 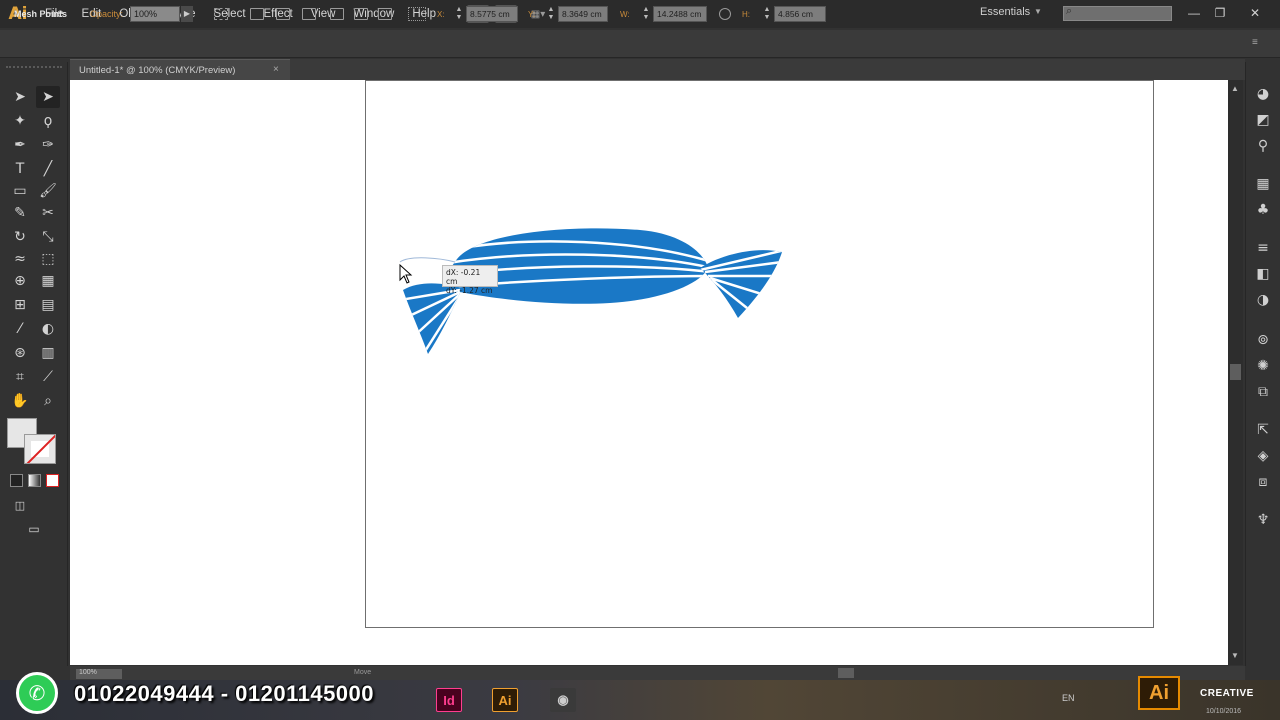 I want to click on status-bar, so click(x=657, y=673).